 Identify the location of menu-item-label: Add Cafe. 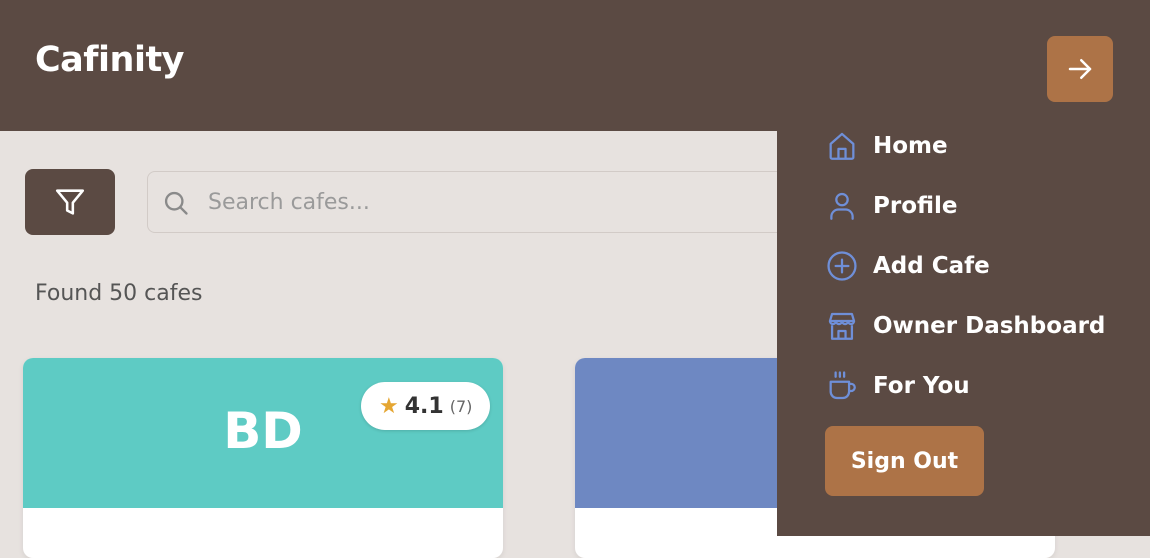
(931, 266).